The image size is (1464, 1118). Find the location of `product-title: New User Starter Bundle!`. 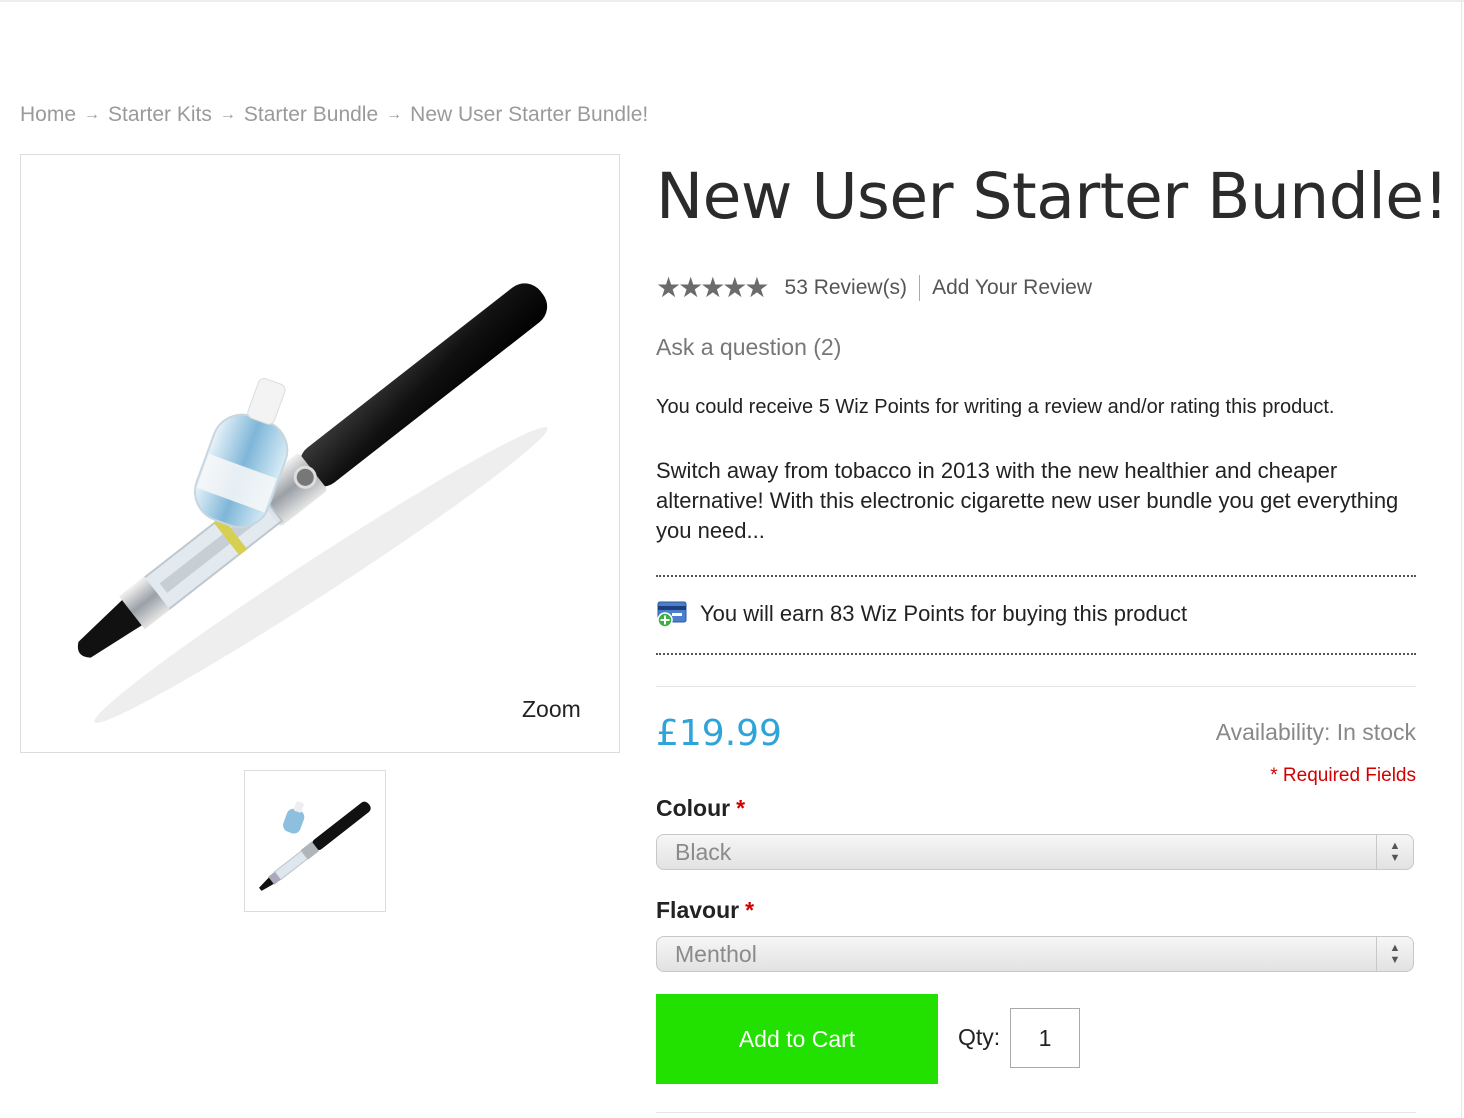

product-title: New User Starter Bundle! is located at coordinates (1052, 196).